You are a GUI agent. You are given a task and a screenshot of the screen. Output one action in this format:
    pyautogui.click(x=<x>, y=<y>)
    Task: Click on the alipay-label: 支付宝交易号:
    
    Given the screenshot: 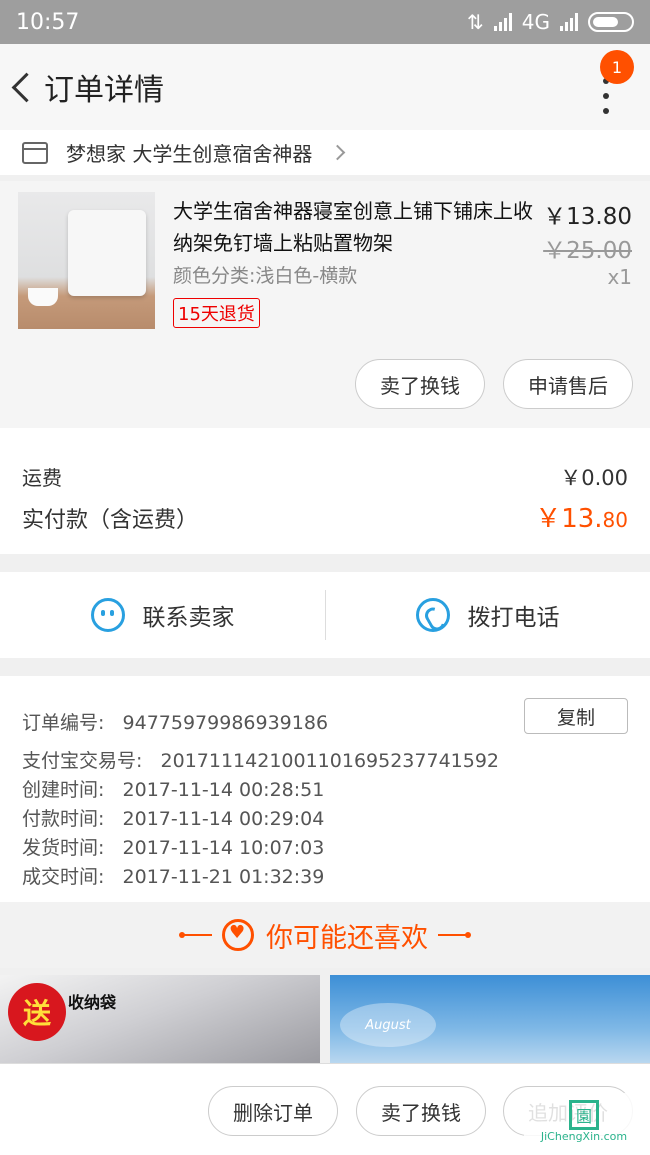 What is the action you would take?
    pyautogui.click(x=82, y=761)
    